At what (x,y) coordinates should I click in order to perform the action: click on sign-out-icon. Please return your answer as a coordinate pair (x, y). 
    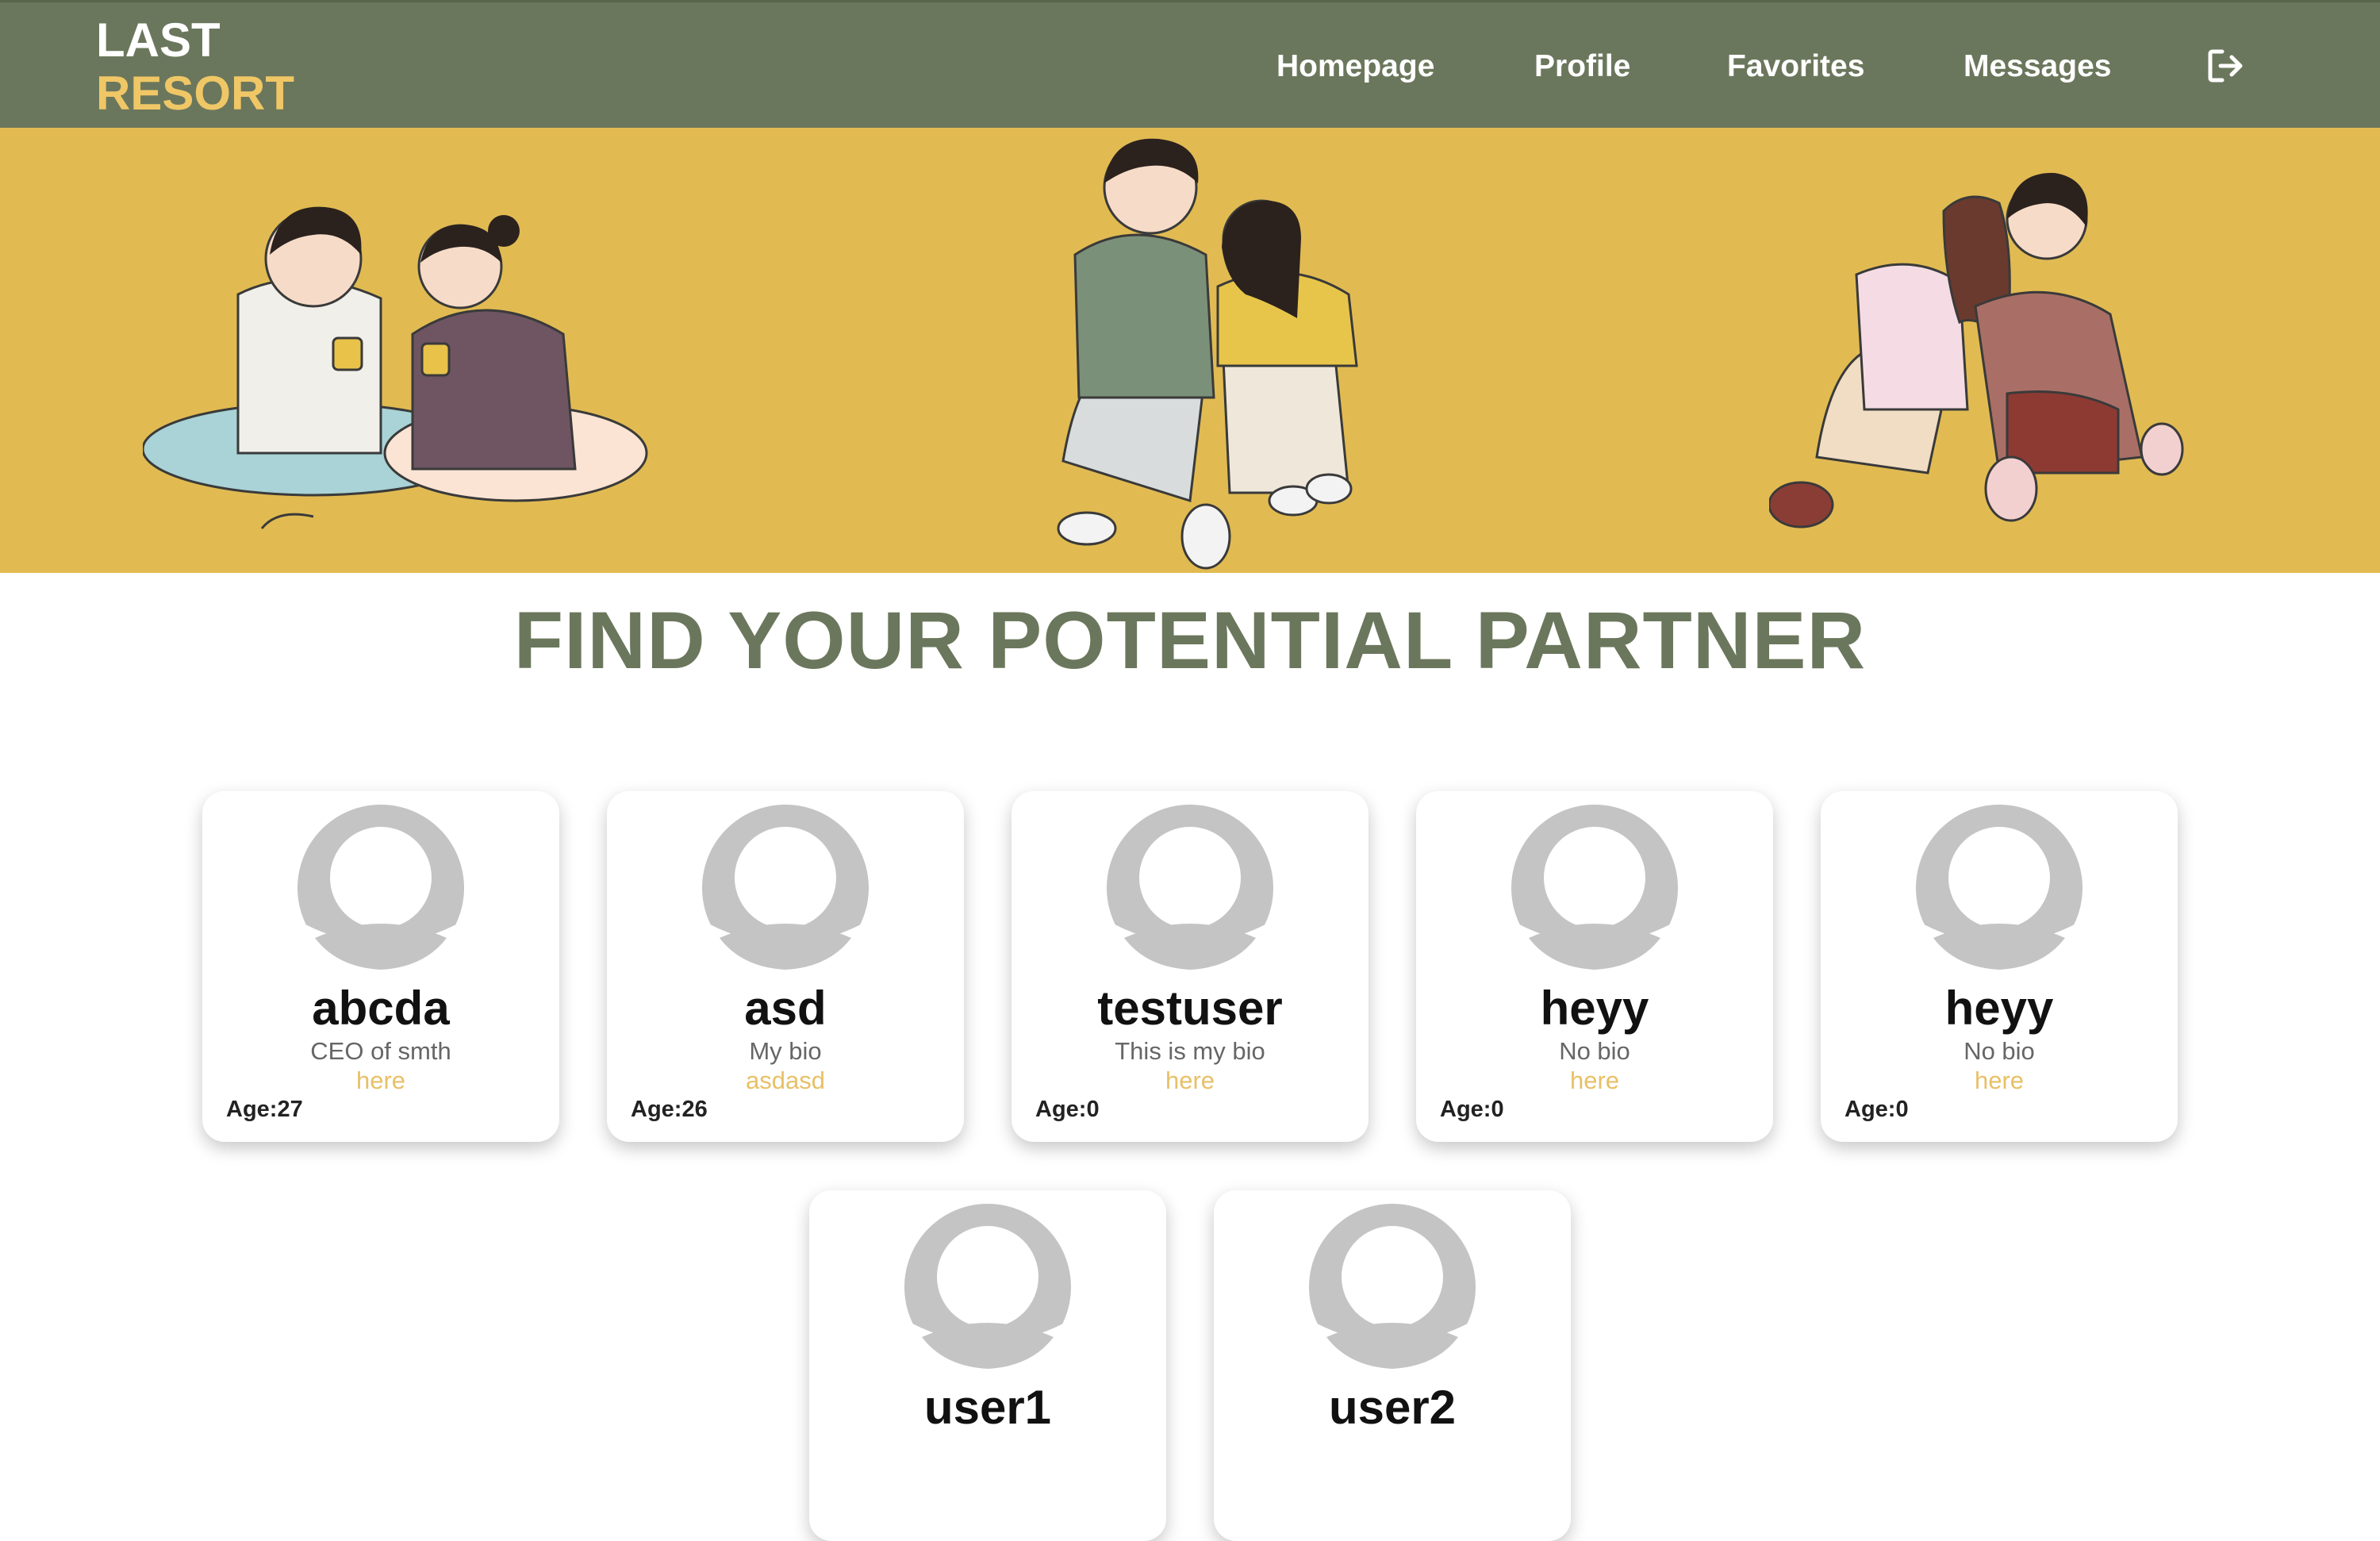
    Looking at the image, I should click on (2226, 65).